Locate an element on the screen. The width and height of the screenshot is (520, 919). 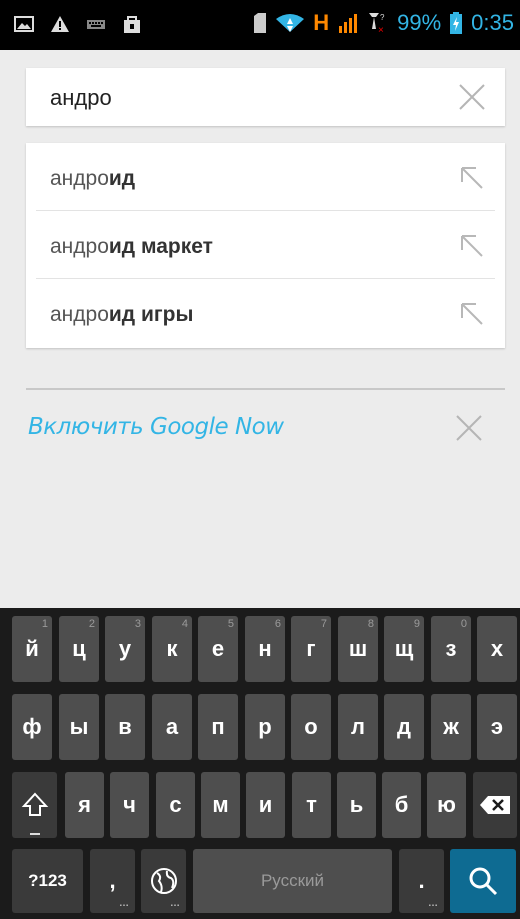
dismiss-icon is located at coordinates (469, 428).